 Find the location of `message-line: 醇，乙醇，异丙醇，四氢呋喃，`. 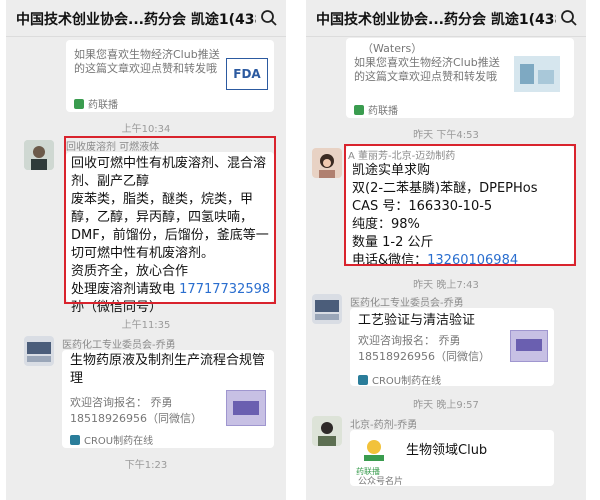

message-line: 醇，乙醇，异丙醇，四氢呋喃， is located at coordinates (162, 217).